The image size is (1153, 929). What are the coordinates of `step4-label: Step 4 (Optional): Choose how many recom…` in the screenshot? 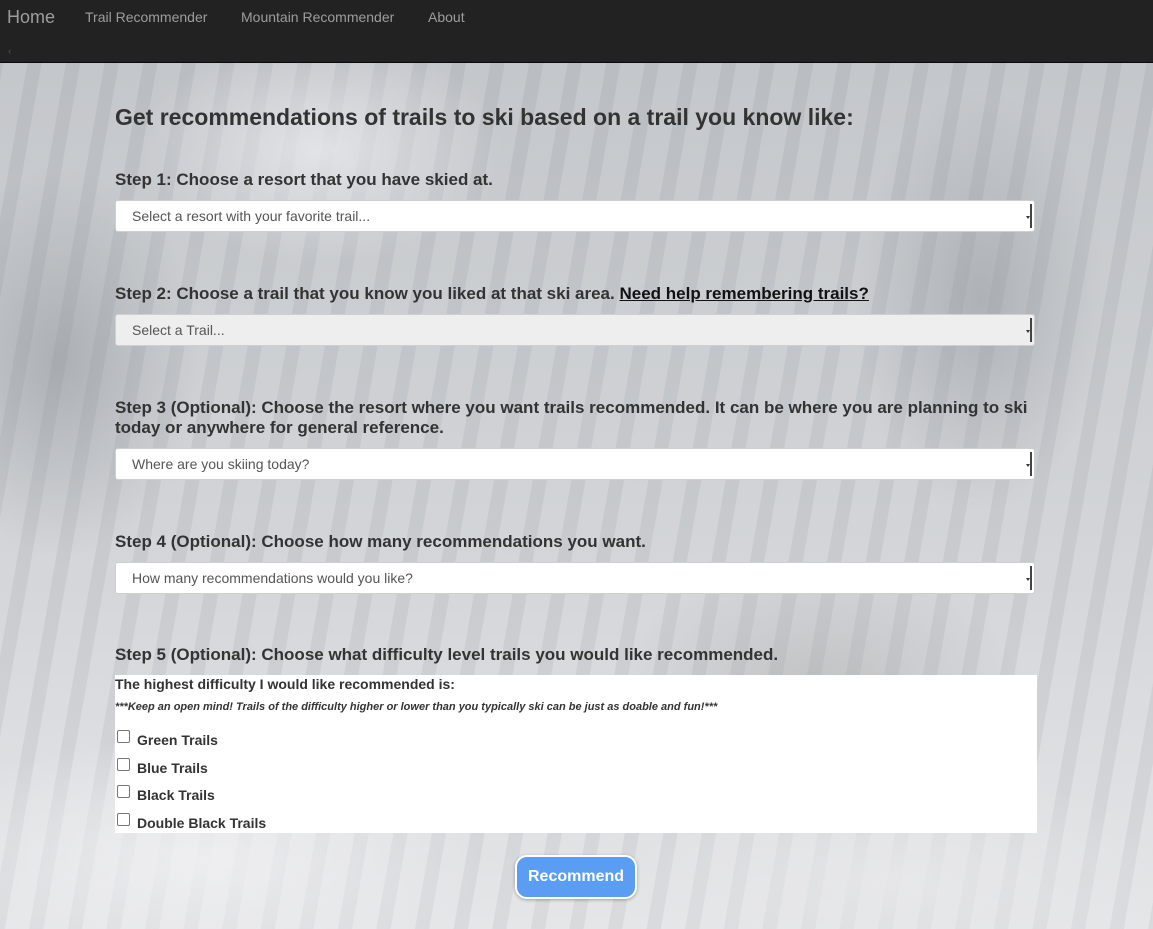 It's located at (380, 541).